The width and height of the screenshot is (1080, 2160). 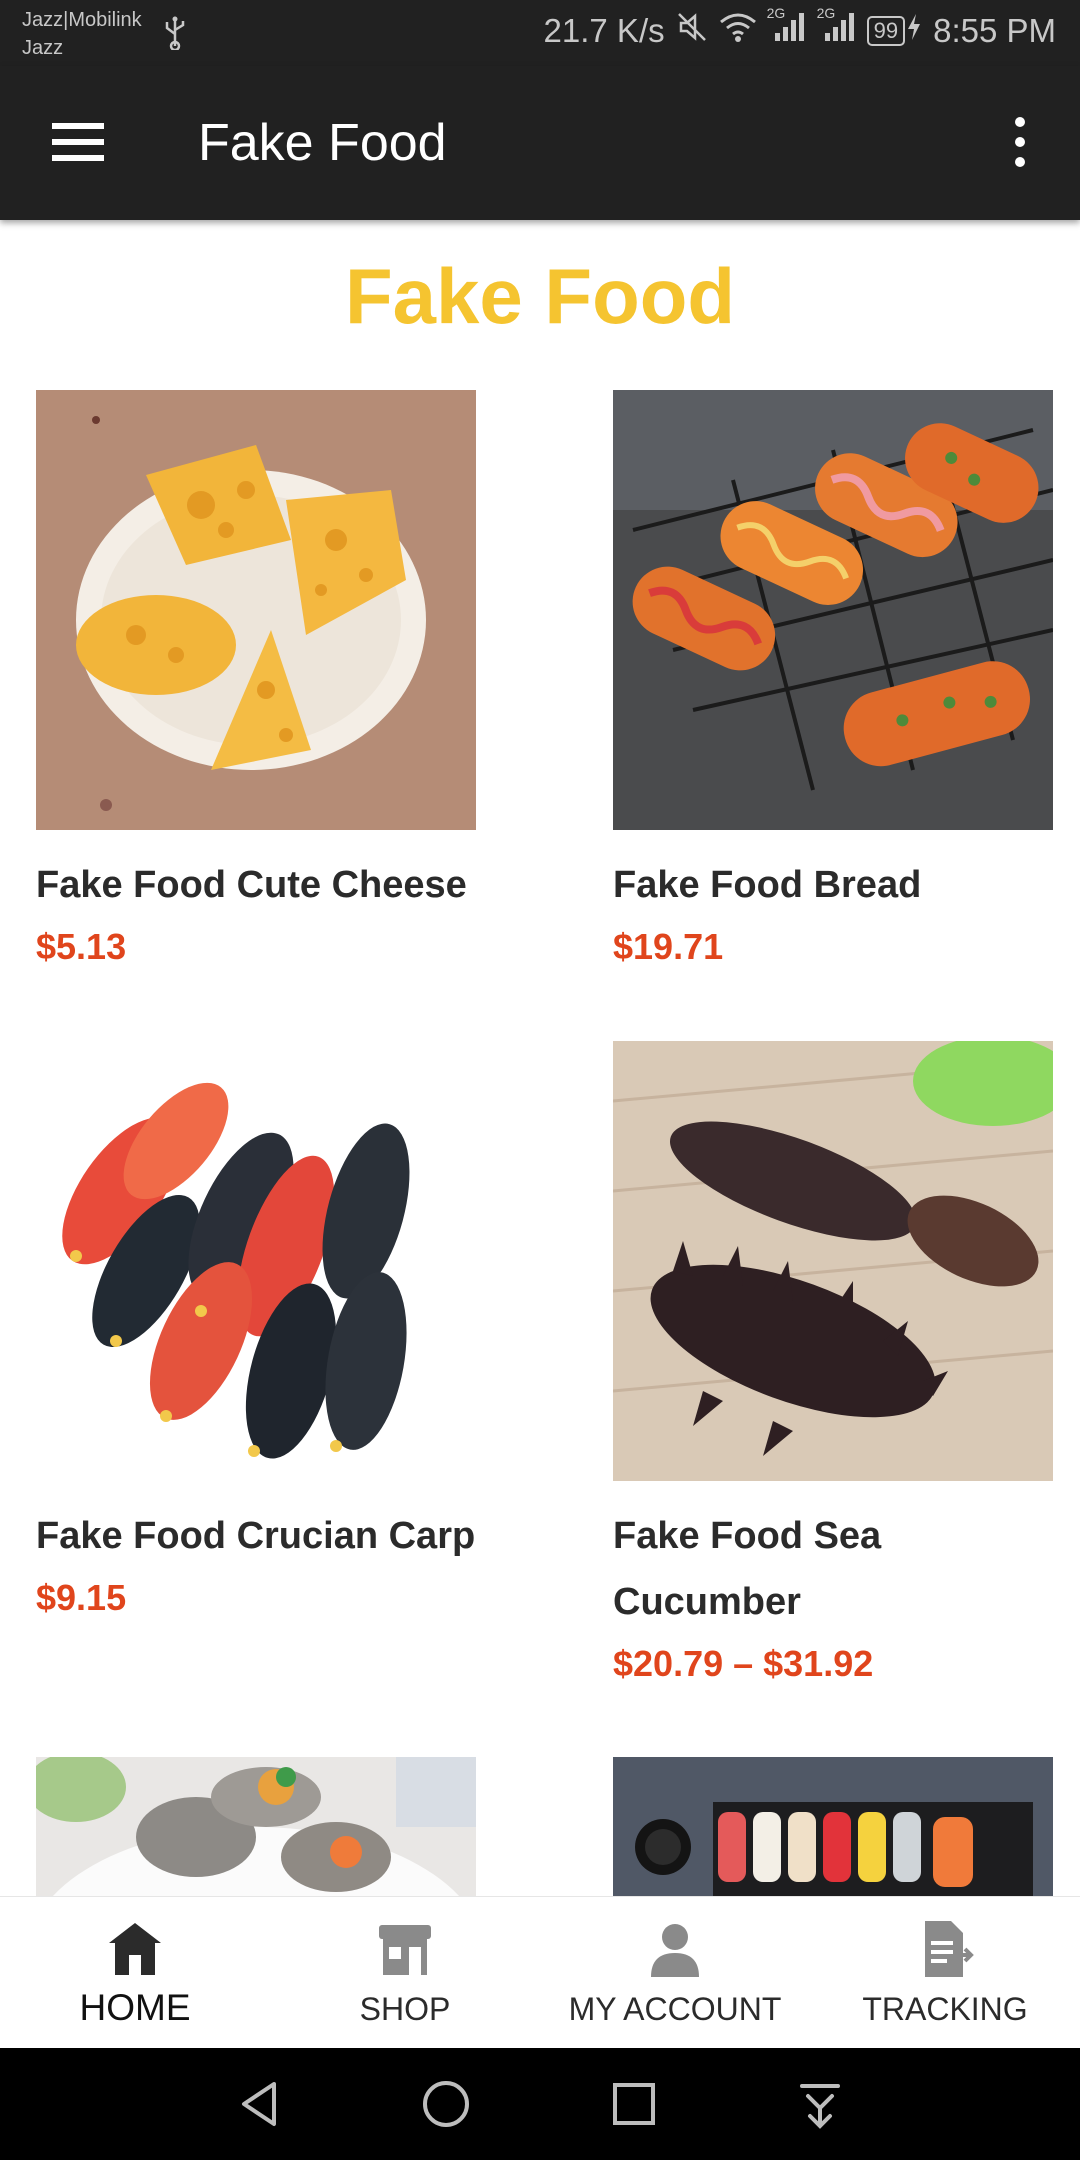 What do you see at coordinates (833, 1569) in the screenshot?
I see `product-name: Fake Food Sea Cucumber` at bounding box center [833, 1569].